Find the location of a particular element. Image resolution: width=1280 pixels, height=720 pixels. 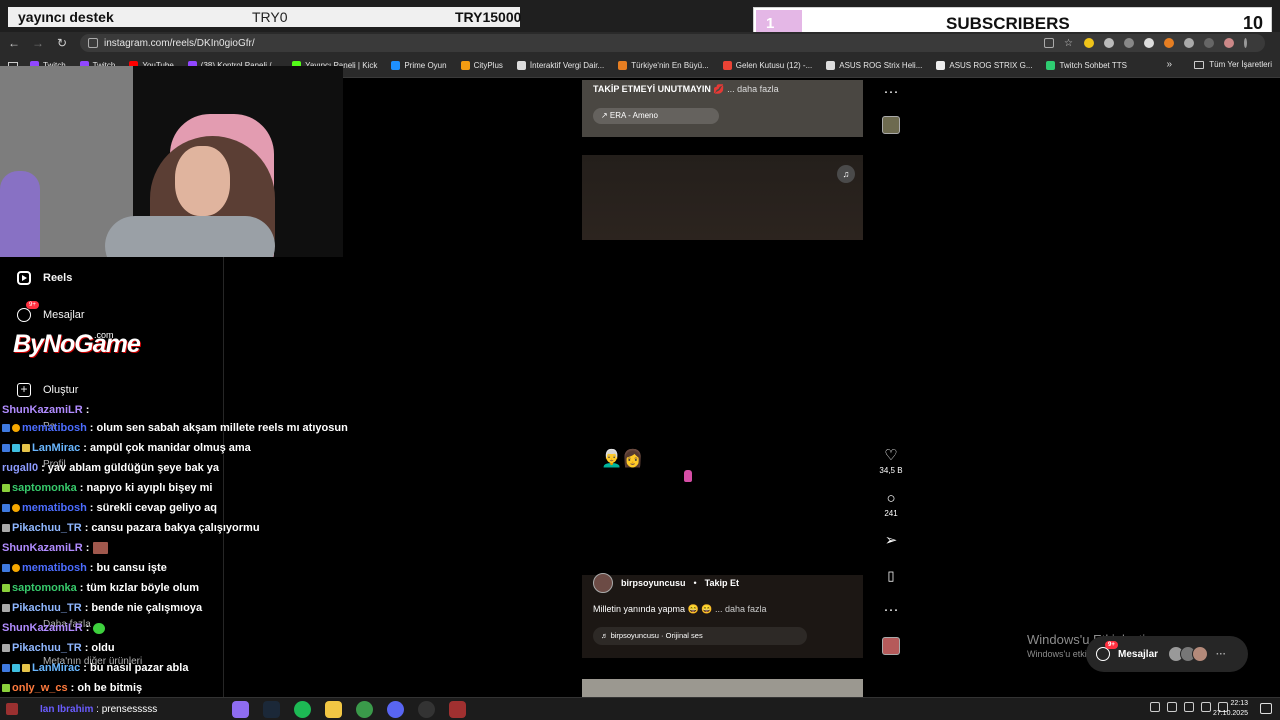

star-icon: ☆ is located at coordinates (1069, 43).